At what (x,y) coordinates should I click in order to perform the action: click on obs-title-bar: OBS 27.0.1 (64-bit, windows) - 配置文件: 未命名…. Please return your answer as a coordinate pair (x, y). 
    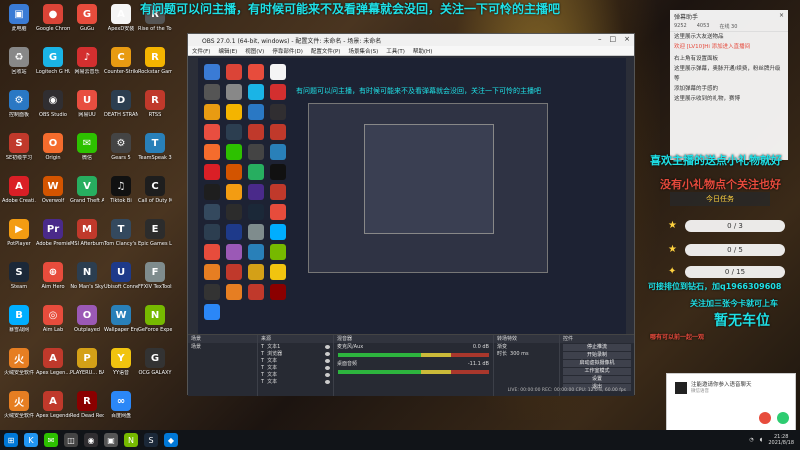
    Looking at the image, I should click on (411, 40).